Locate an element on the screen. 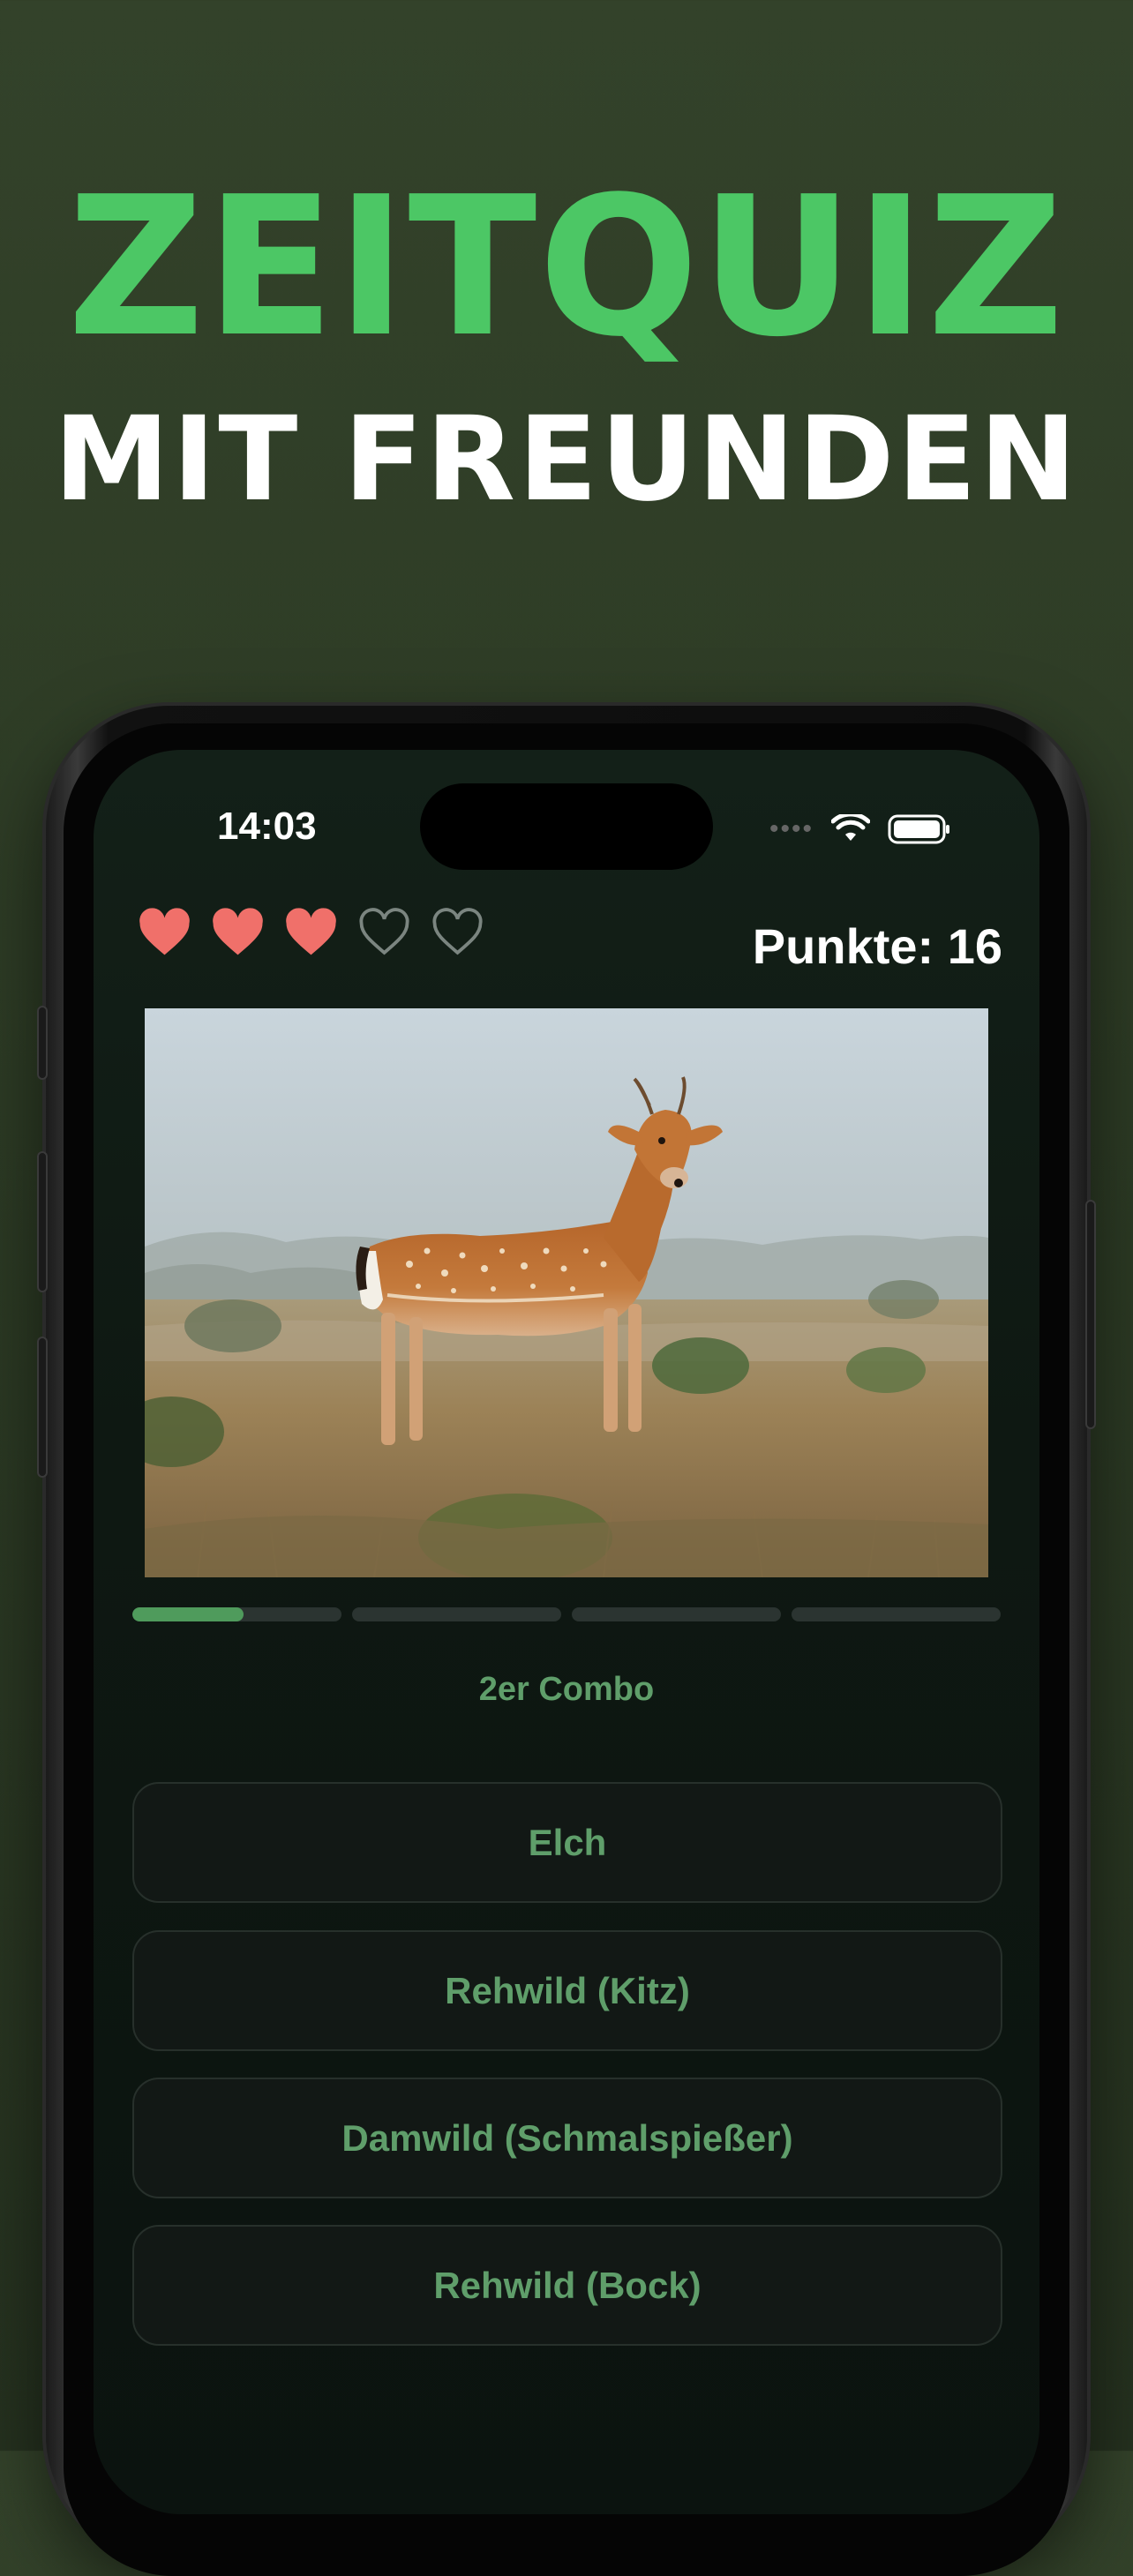  volume-down-button is located at coordinates (42, 1408).